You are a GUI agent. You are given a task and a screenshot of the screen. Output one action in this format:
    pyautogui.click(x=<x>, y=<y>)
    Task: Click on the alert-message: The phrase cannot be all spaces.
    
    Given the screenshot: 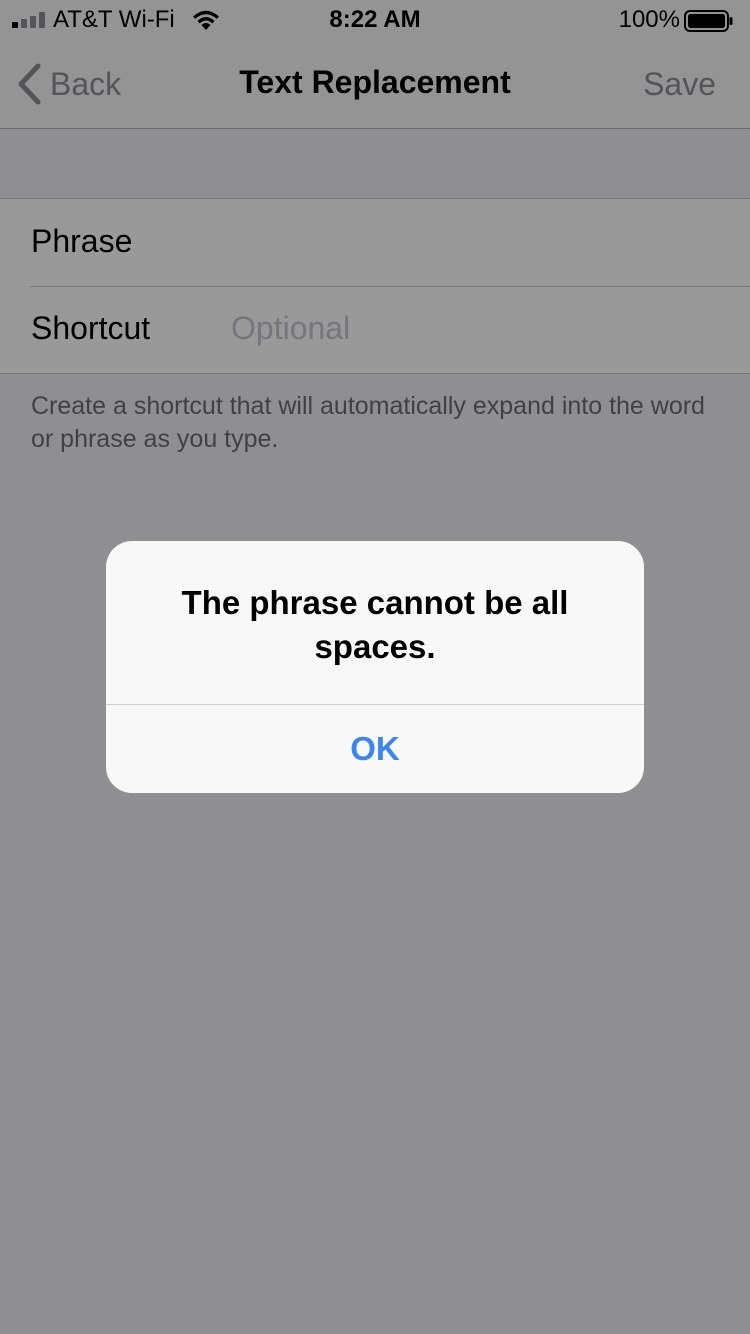 What is the action you would take?
    pyautogui.click(x=375, y=624)
    